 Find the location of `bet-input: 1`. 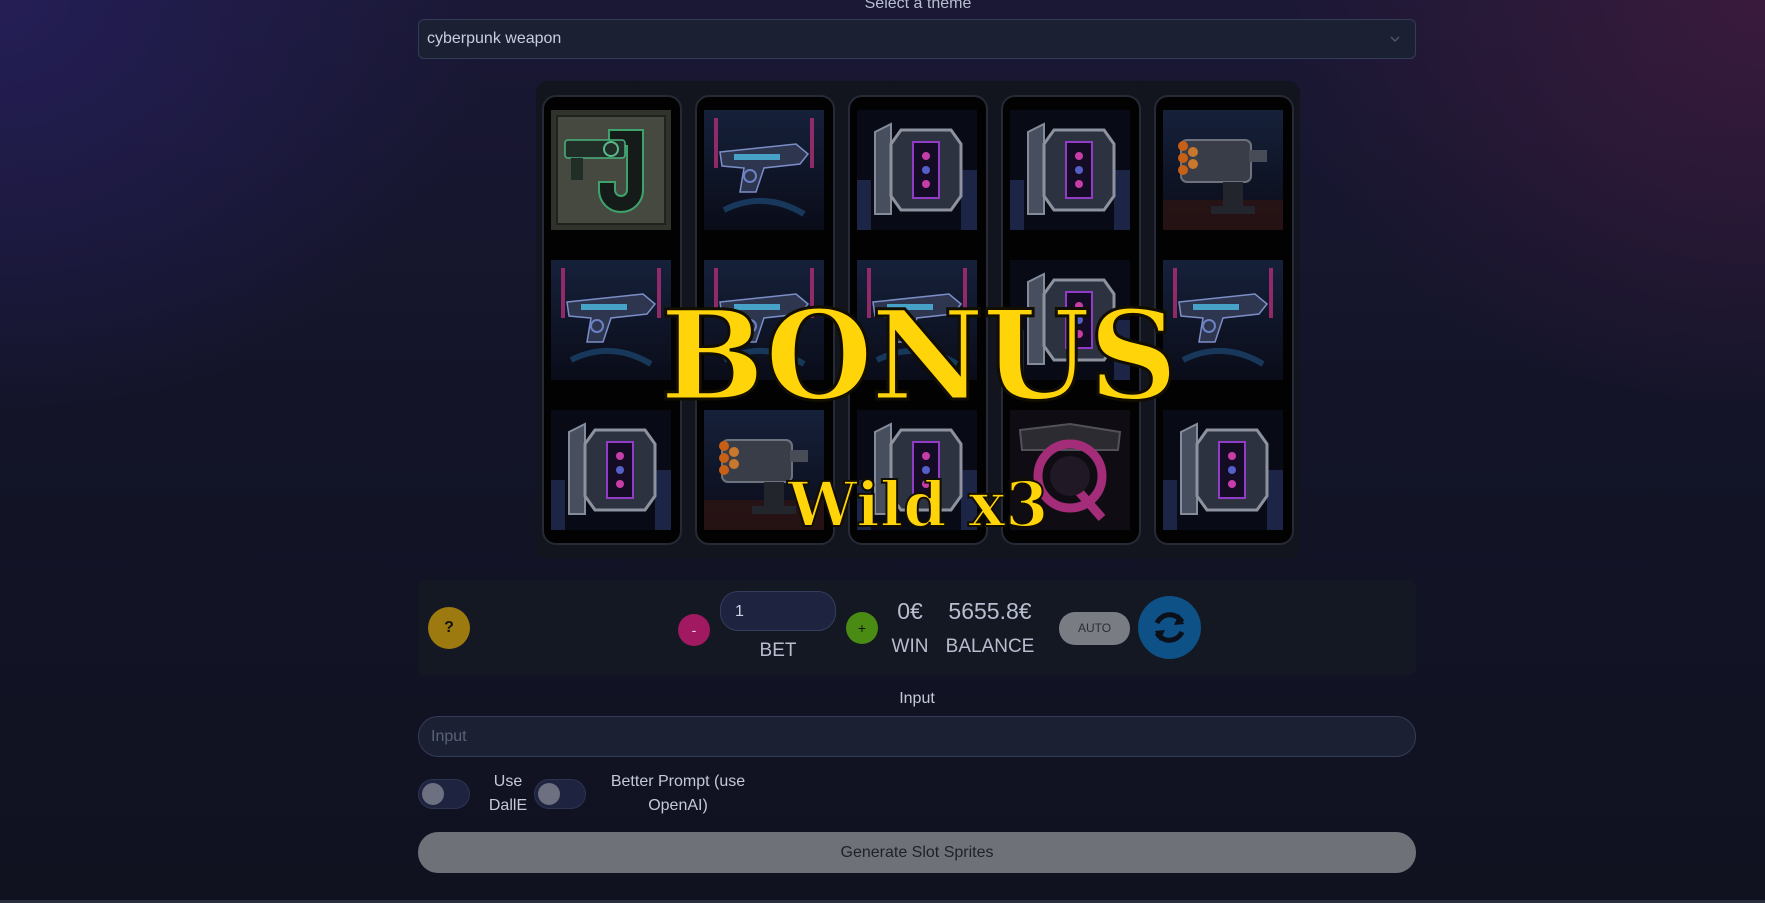

bet-input: 1 is located at coordinates (778, 611).